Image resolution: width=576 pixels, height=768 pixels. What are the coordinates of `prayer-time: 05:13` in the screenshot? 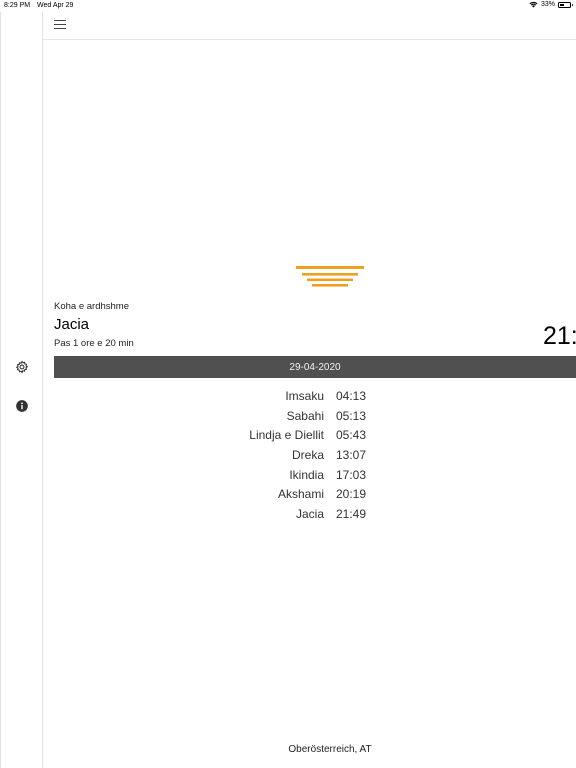 It's located at (351, 415).